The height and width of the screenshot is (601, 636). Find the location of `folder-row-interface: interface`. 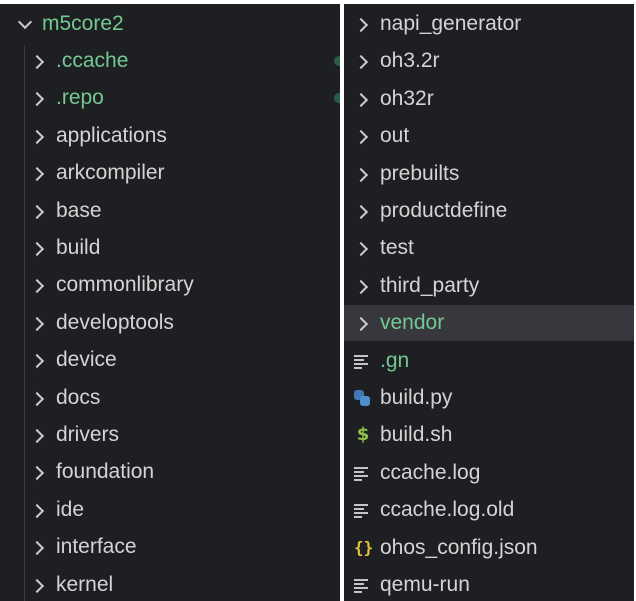

folder-row-interface: interface is located at coordinates (170, 547).